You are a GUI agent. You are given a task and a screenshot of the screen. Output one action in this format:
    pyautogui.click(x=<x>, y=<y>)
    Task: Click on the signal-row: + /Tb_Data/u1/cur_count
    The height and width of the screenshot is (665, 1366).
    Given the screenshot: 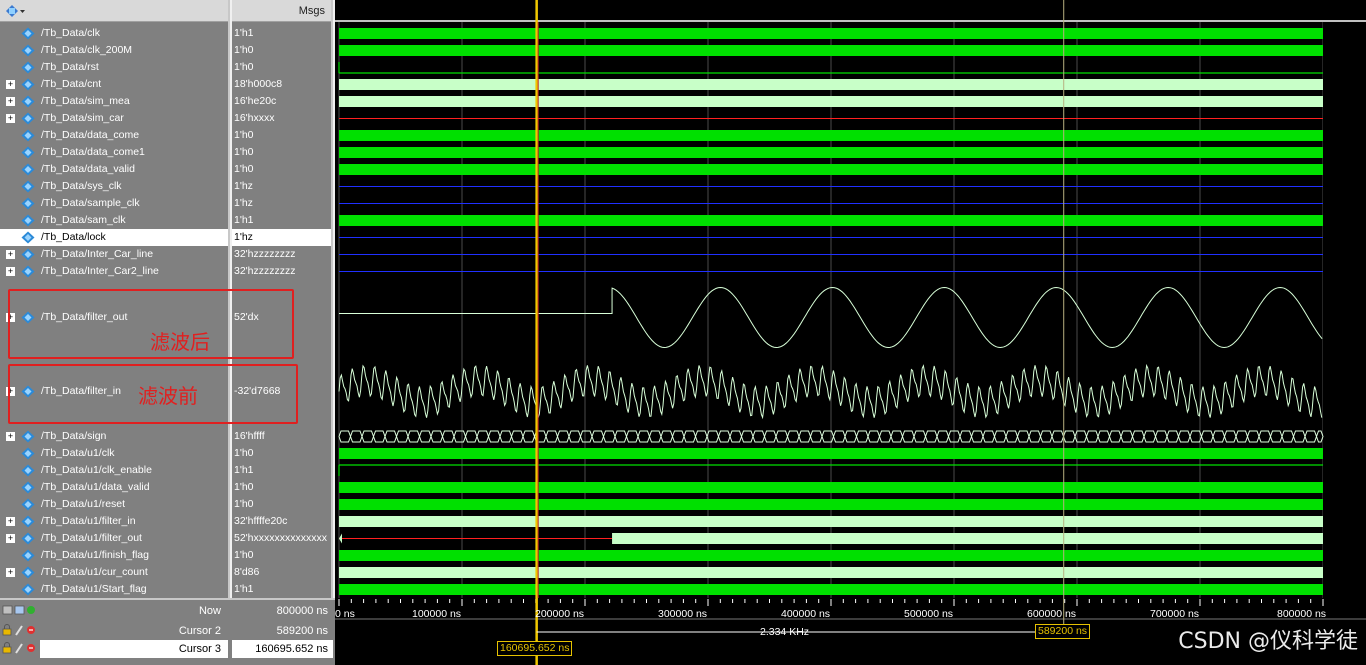 What is the action you would take?
    pyautogui.click(x=114, y=572)
    